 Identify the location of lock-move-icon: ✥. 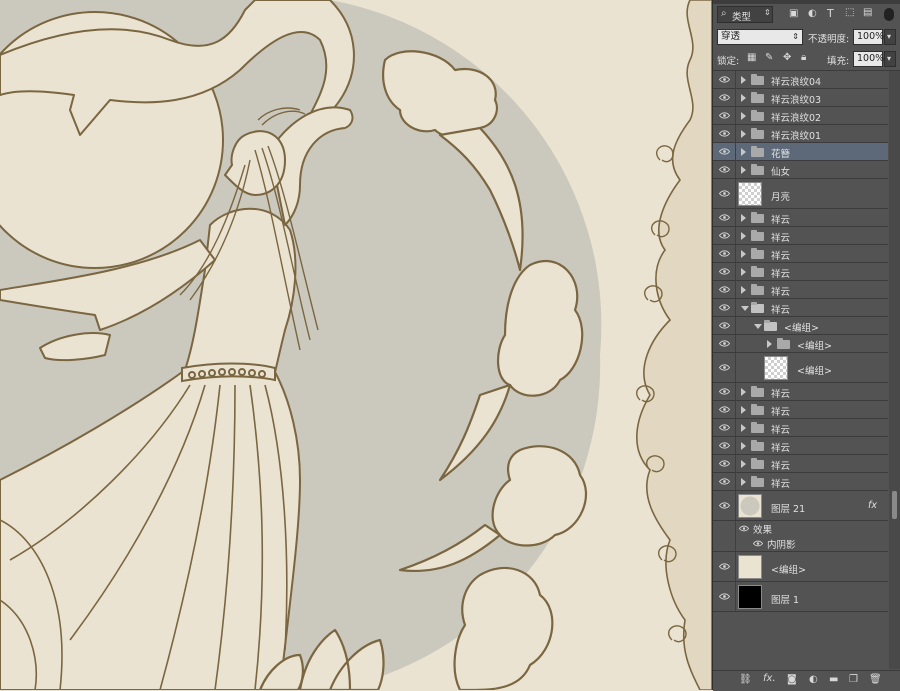
(787, 57).